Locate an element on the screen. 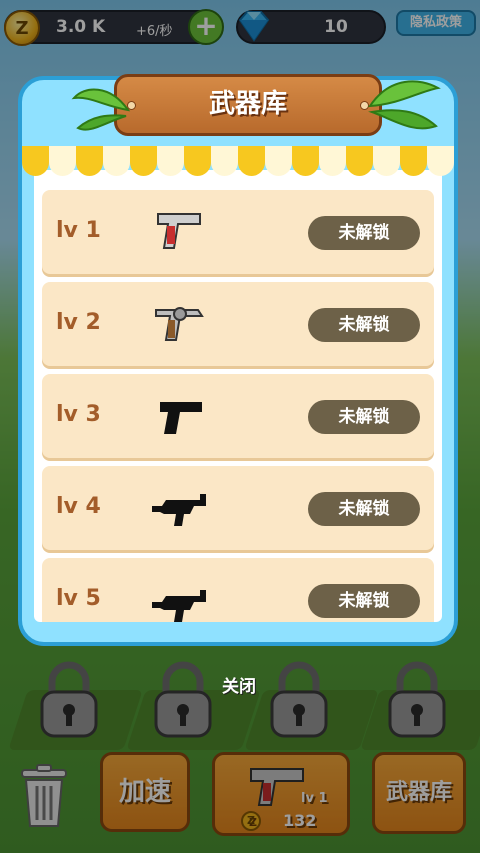 The width and height of the screenshot is (480, 853). modal-title: 武器库 is located at coordinates (247, 104).